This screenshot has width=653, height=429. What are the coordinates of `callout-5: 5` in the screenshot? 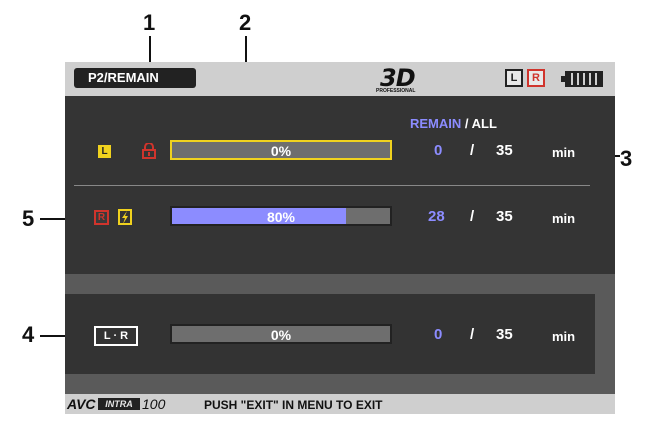 It's located at (28, 218).